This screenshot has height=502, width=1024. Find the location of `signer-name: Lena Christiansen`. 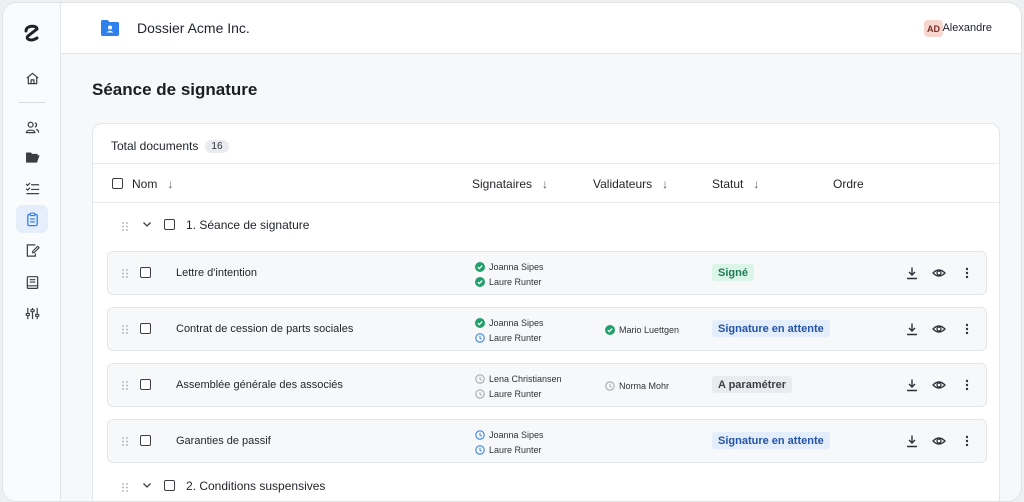

signer-name: Lena Christiansen is located at coordinates (525, 378).